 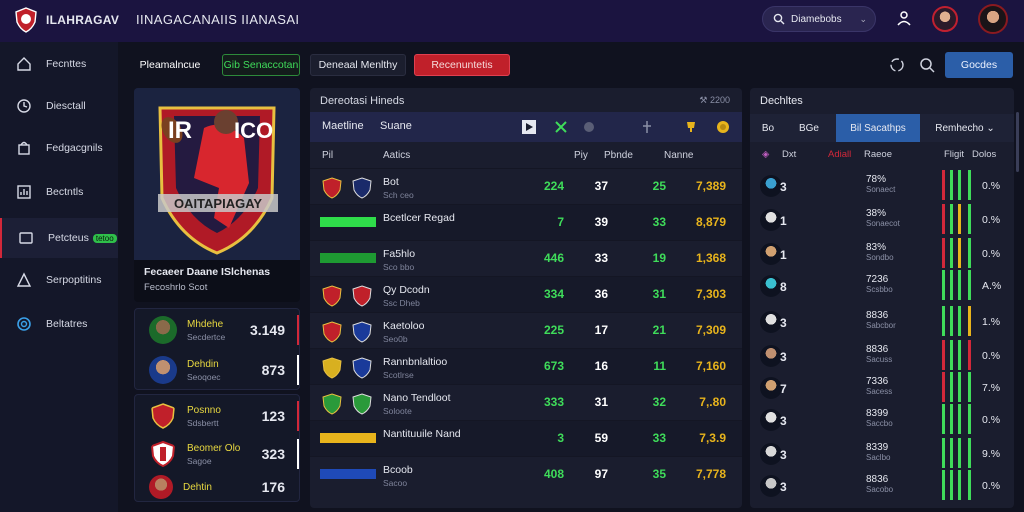 I want to click on column-header: Nanne, so click(x=678, y=155).